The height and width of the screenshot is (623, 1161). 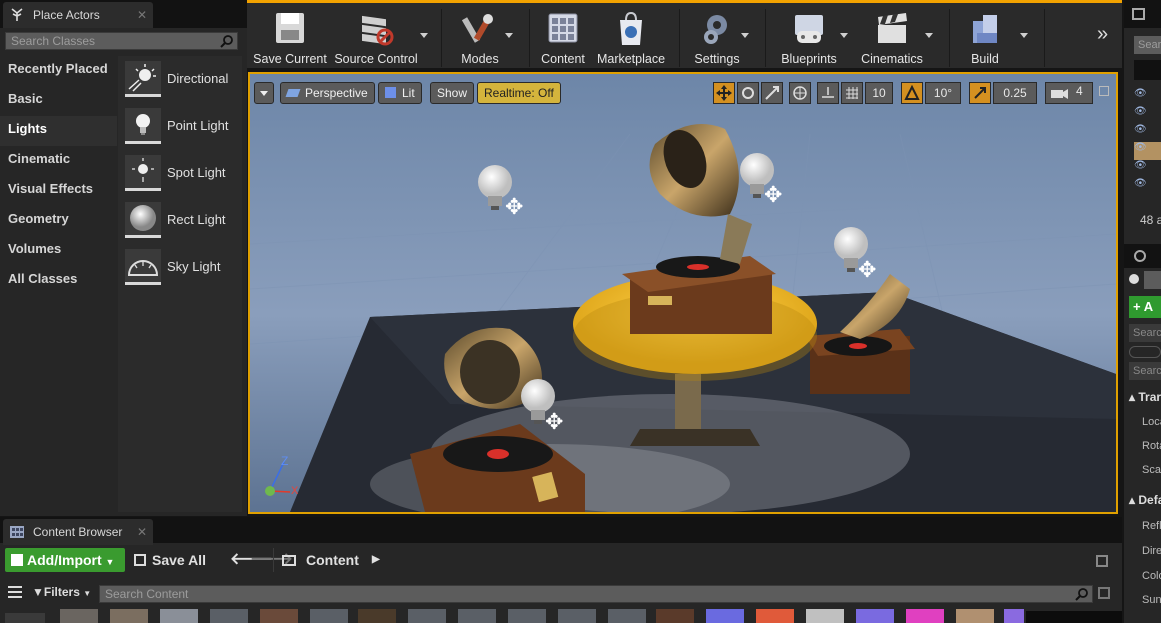 What do you see at coordinates (15, 592) in the screenshot?
I see `sources-toggle-icon` at bounding box center [15, 592].